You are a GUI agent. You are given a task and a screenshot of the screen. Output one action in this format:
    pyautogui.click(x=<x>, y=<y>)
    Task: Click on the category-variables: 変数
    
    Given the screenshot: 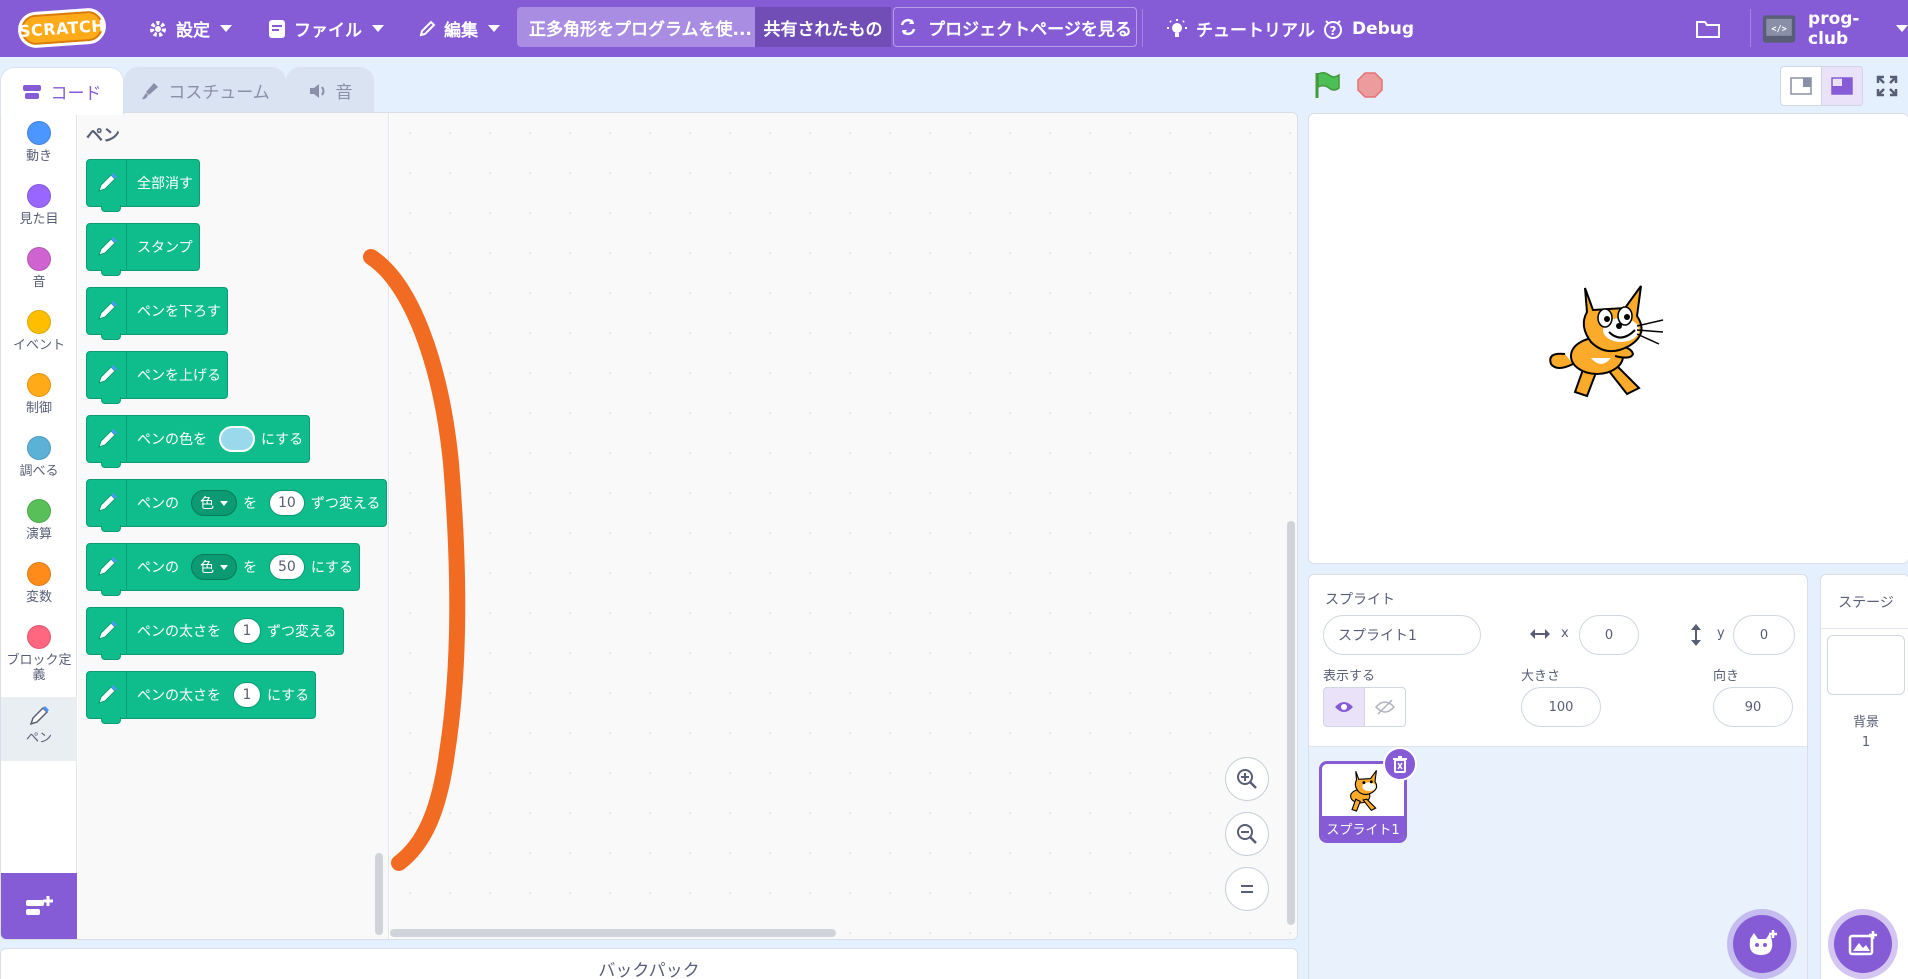 What is the action you would take?
    pyautogui.click(x=39, y=585)
    